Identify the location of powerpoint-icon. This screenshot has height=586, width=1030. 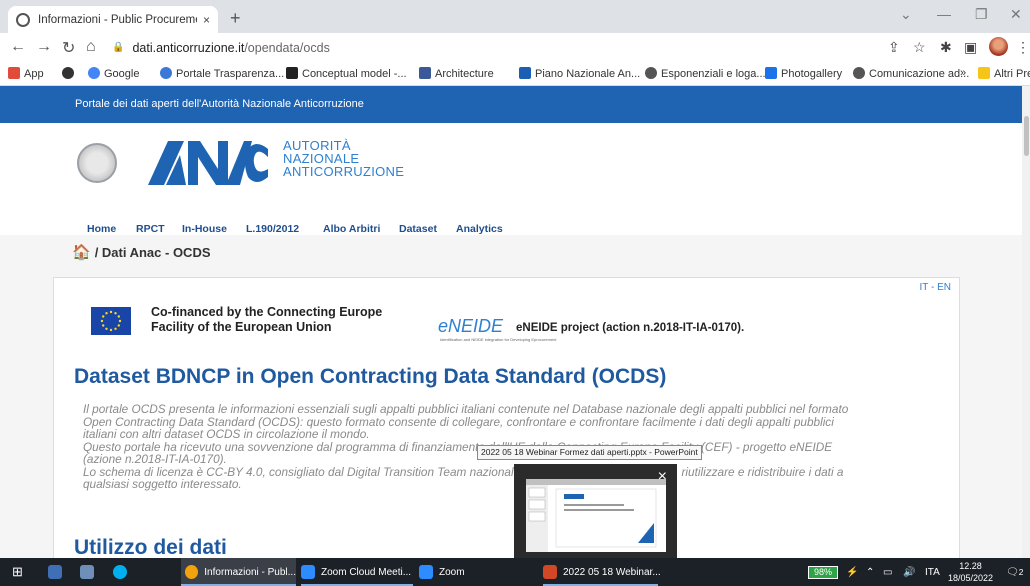
(550, 572).